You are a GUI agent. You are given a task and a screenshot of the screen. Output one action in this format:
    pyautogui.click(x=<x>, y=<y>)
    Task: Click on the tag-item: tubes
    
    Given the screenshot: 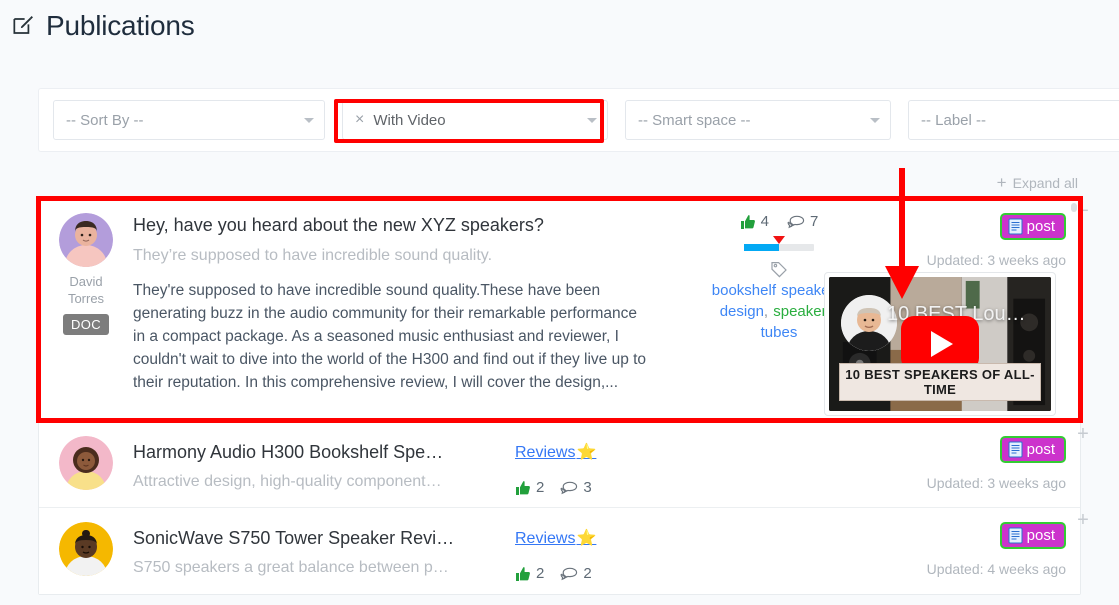 What is the action you would take?
    pyautogui.click(x=779, y=332)
    